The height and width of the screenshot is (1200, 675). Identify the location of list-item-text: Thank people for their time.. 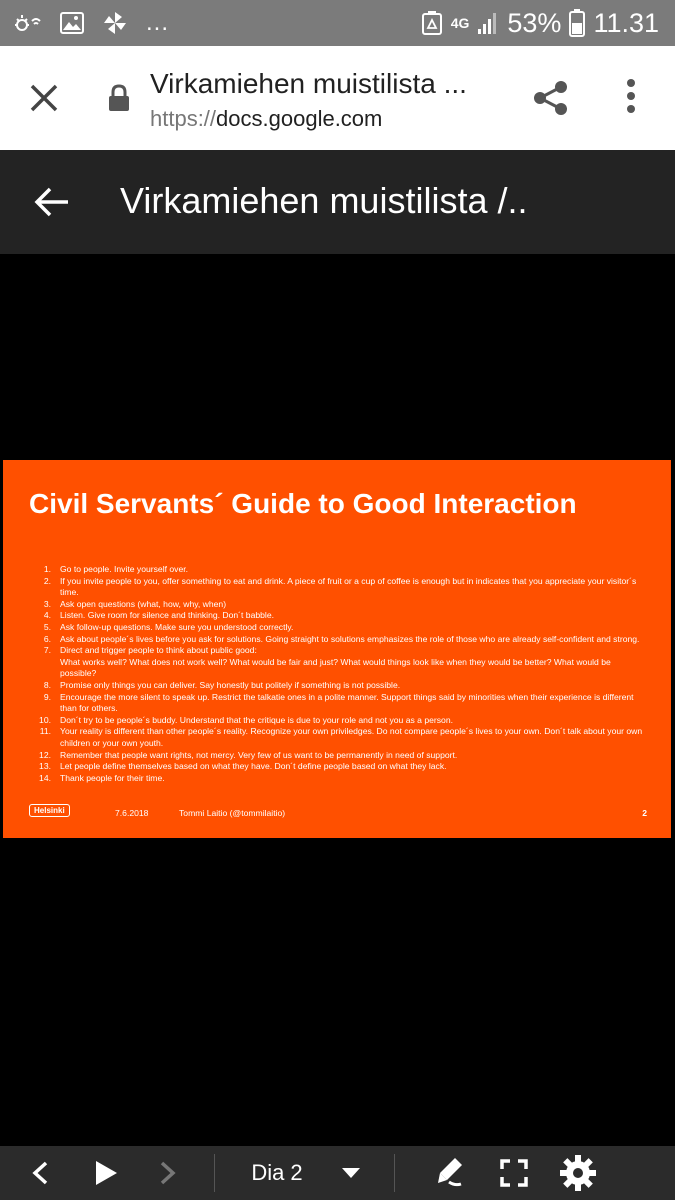
(112, 777).